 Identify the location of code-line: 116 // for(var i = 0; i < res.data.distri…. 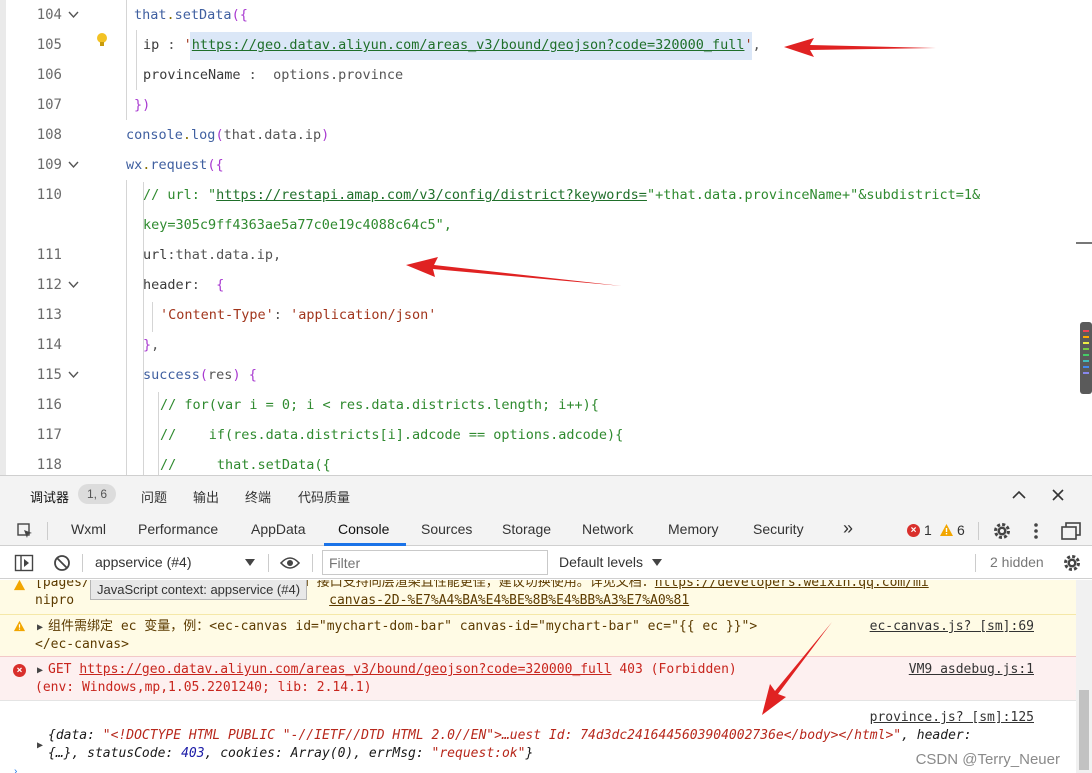
(535, 405).